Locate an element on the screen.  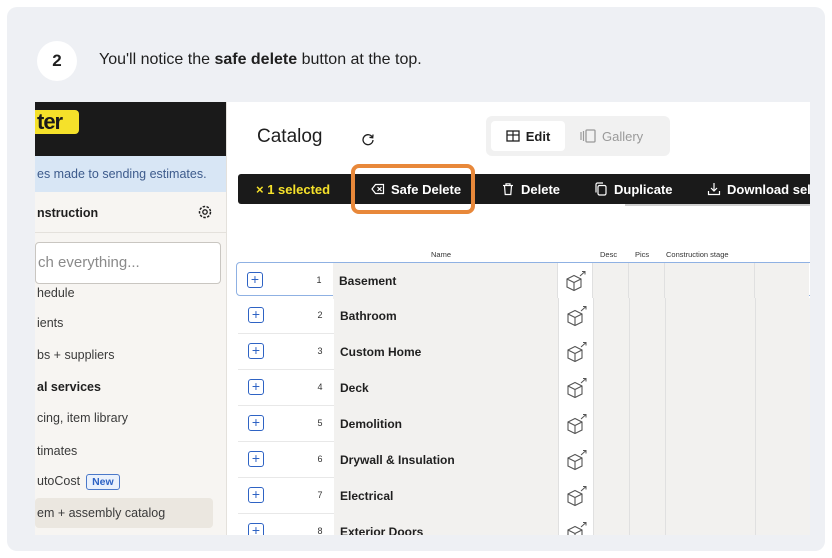
sidebar-item-schedule: hedule is located at coordinates (56, 293).